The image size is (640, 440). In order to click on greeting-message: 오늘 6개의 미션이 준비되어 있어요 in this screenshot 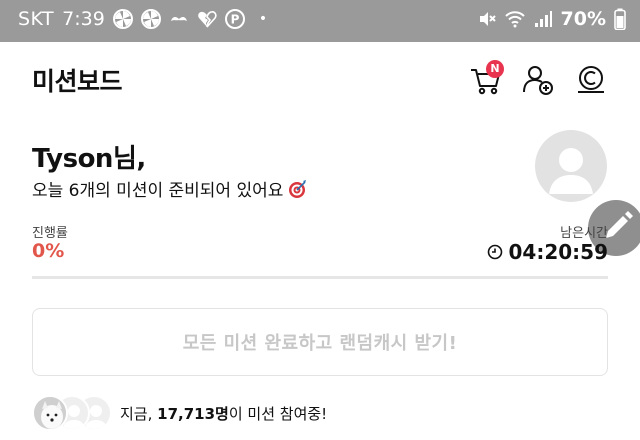, I will do `click(169, 188)`.